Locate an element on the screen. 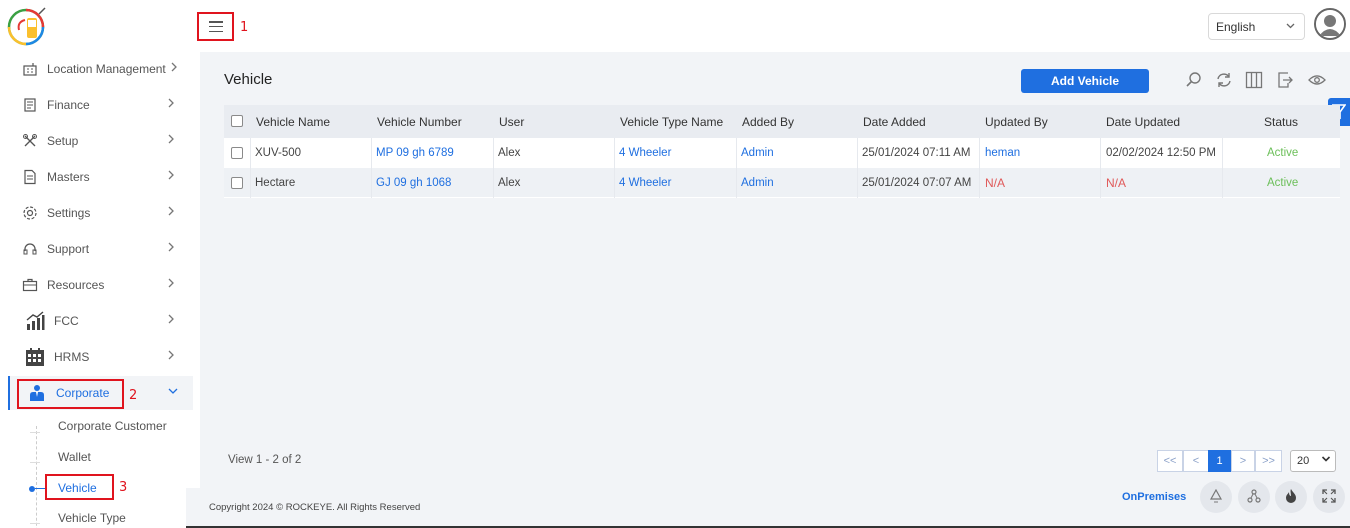 This screenshot has height=528, width=1350. chevron-down-icon is located at coordinates (173, 392).